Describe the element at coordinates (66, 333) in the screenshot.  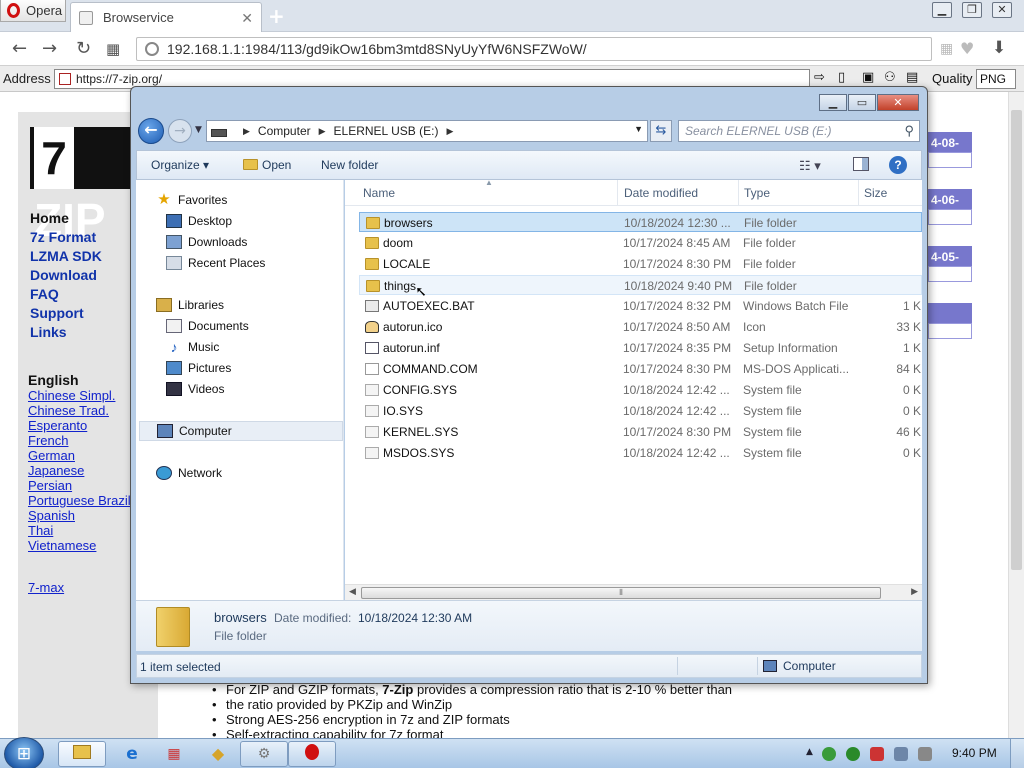
I see `menu-links: Links` at that location.